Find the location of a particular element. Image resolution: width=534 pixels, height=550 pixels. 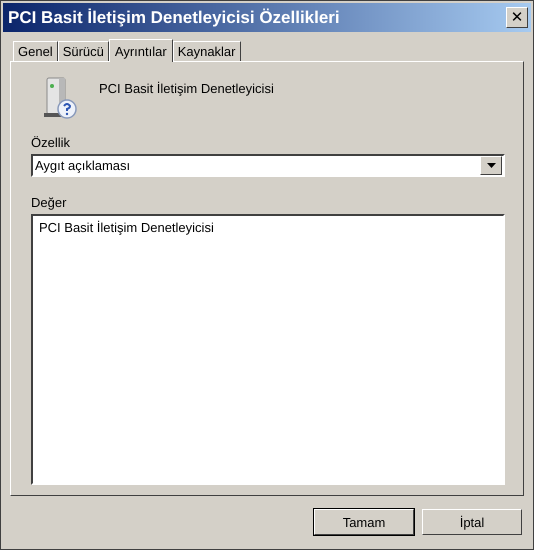

property-label: Özellik is located at coordinates (51, 142).